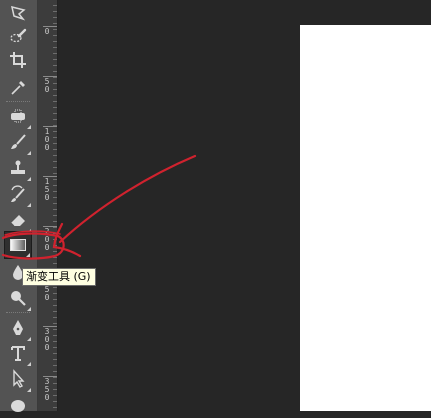  What do you see at coordinates (18, 35) in the screenshot?
I see `quick-selection-icon` at bounding box center [18, 35].